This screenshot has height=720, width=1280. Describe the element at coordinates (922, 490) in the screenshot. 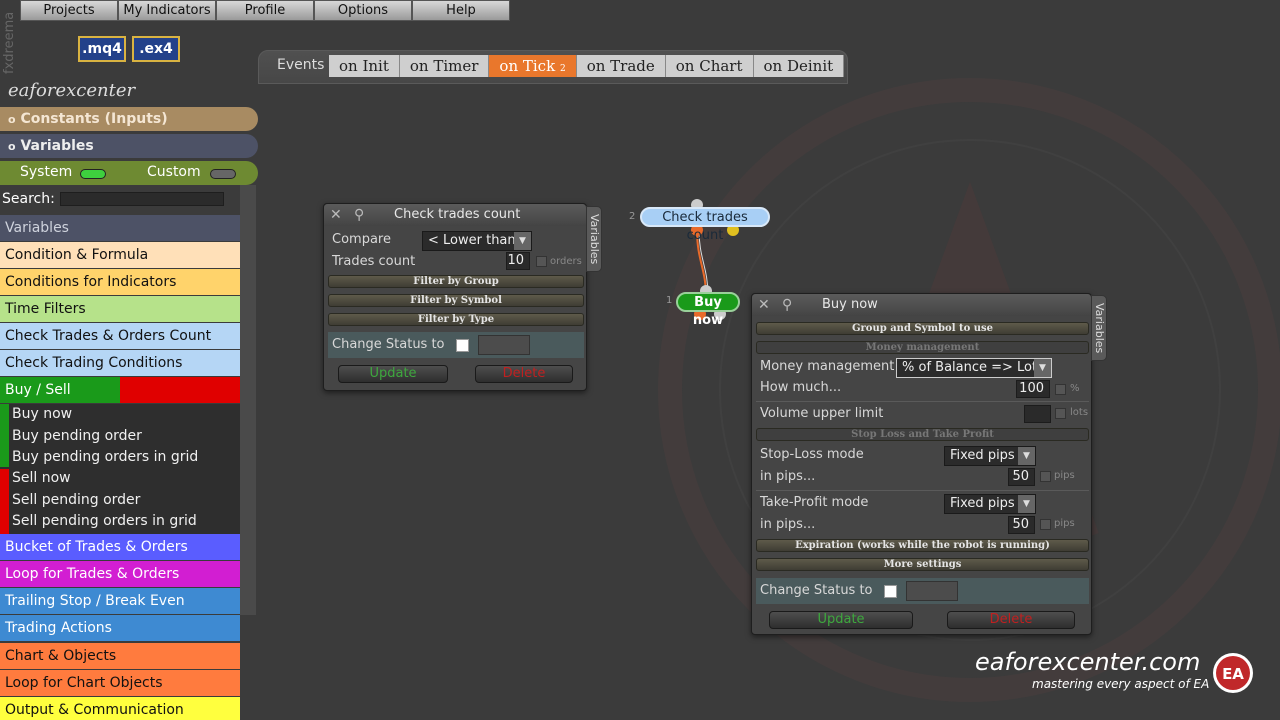

I see `divider` at that location.